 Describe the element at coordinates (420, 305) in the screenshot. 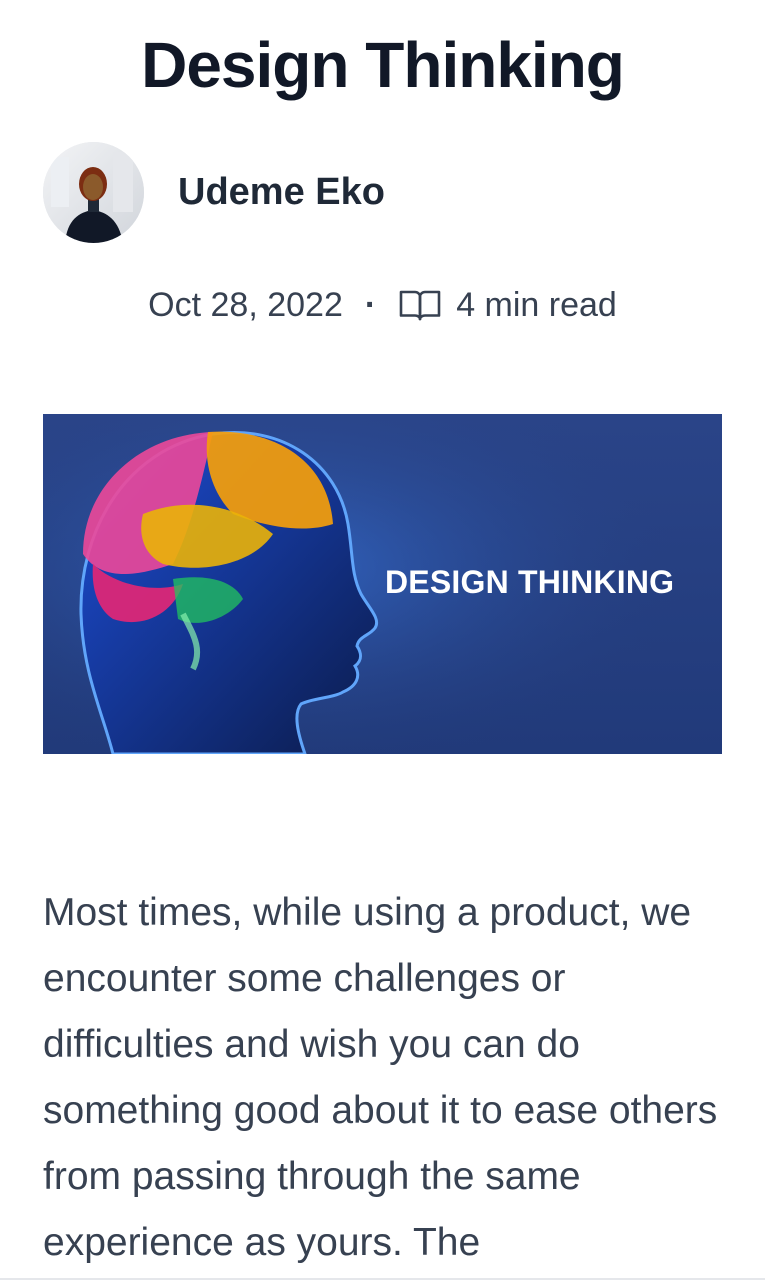

I see `book-open-icon` at that location.